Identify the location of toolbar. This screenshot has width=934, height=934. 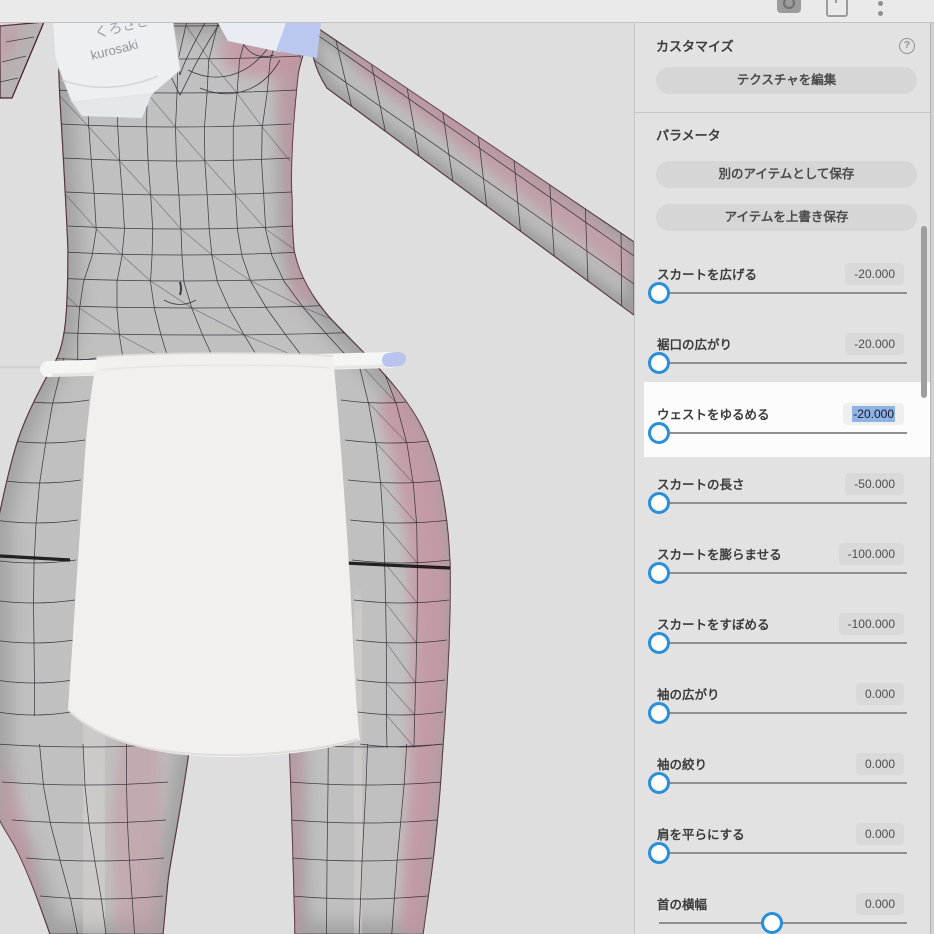
(467, 11).